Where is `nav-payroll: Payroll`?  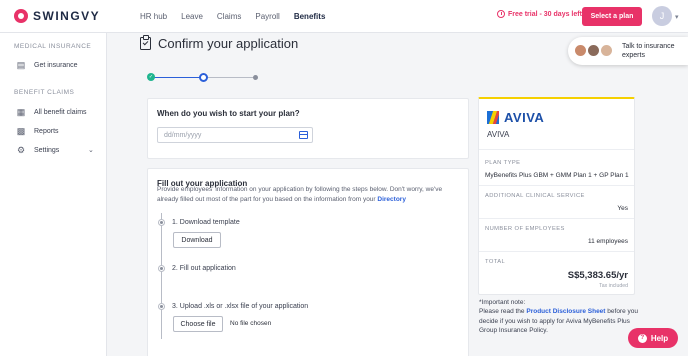 nav-payroll: Payroll is located at coordinates (267, 16).